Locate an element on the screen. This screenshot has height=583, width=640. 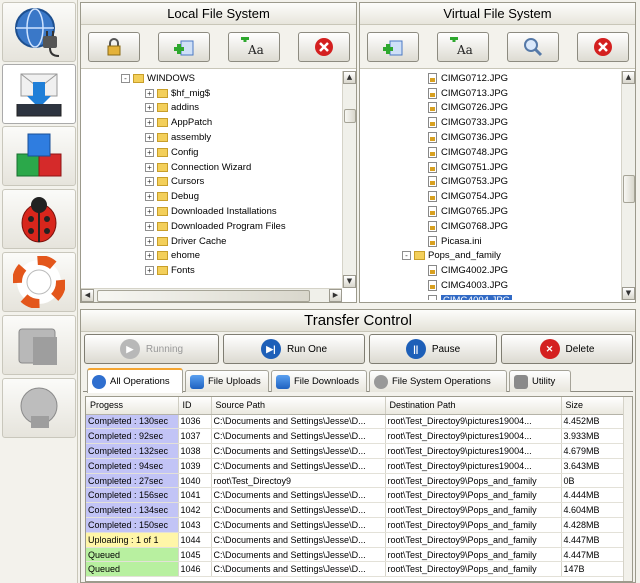
tree-item: CIMG0712.JPG is located at coordinates (490, 78).